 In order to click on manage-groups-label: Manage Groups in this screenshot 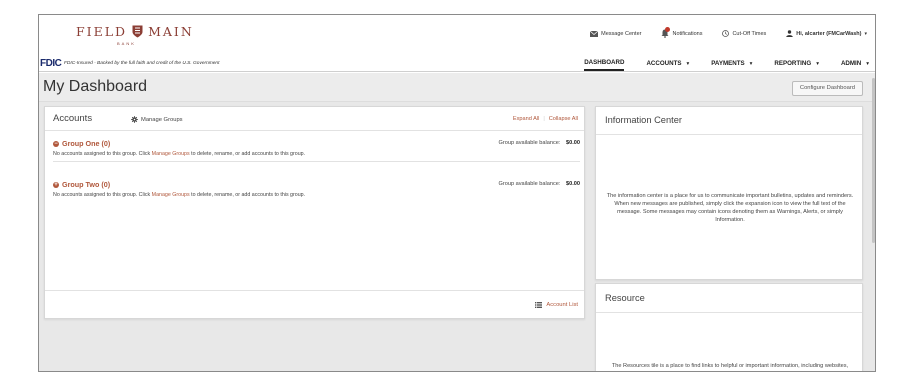, I will do `click(162, 119)`.